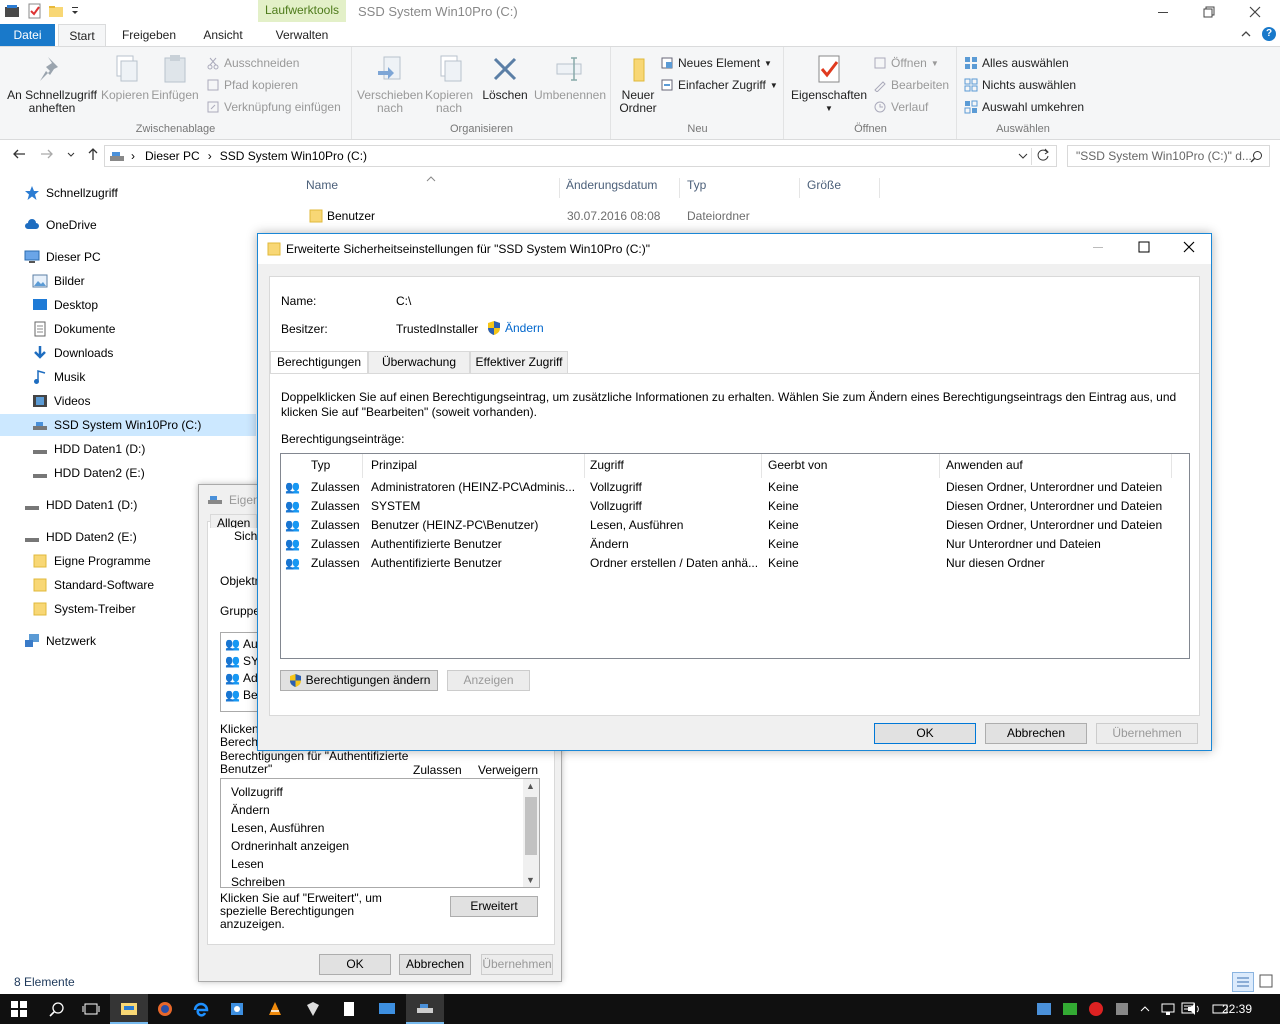 Image resolution: width=1280 pixels, height=1024 pixels. What do you see at coordinates (1168, 1009) in the screenshot?
I see `network-icon` at bounding box center [1168, 1009].